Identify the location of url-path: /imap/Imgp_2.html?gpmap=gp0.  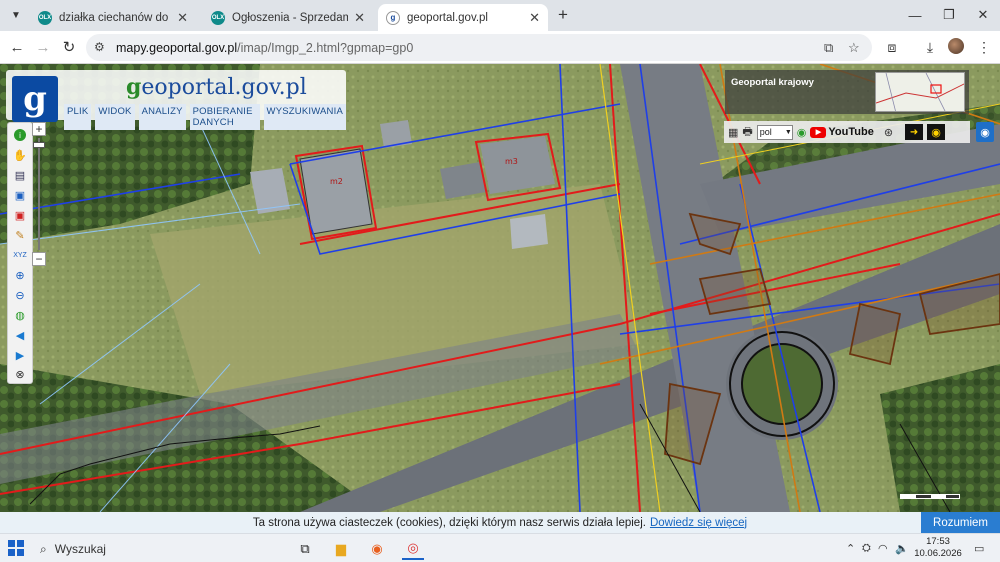
(325, 48).